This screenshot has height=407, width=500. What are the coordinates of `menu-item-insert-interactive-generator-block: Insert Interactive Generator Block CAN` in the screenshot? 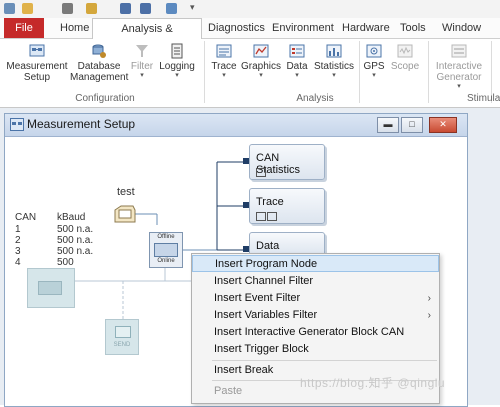 It's located at (315, 332).